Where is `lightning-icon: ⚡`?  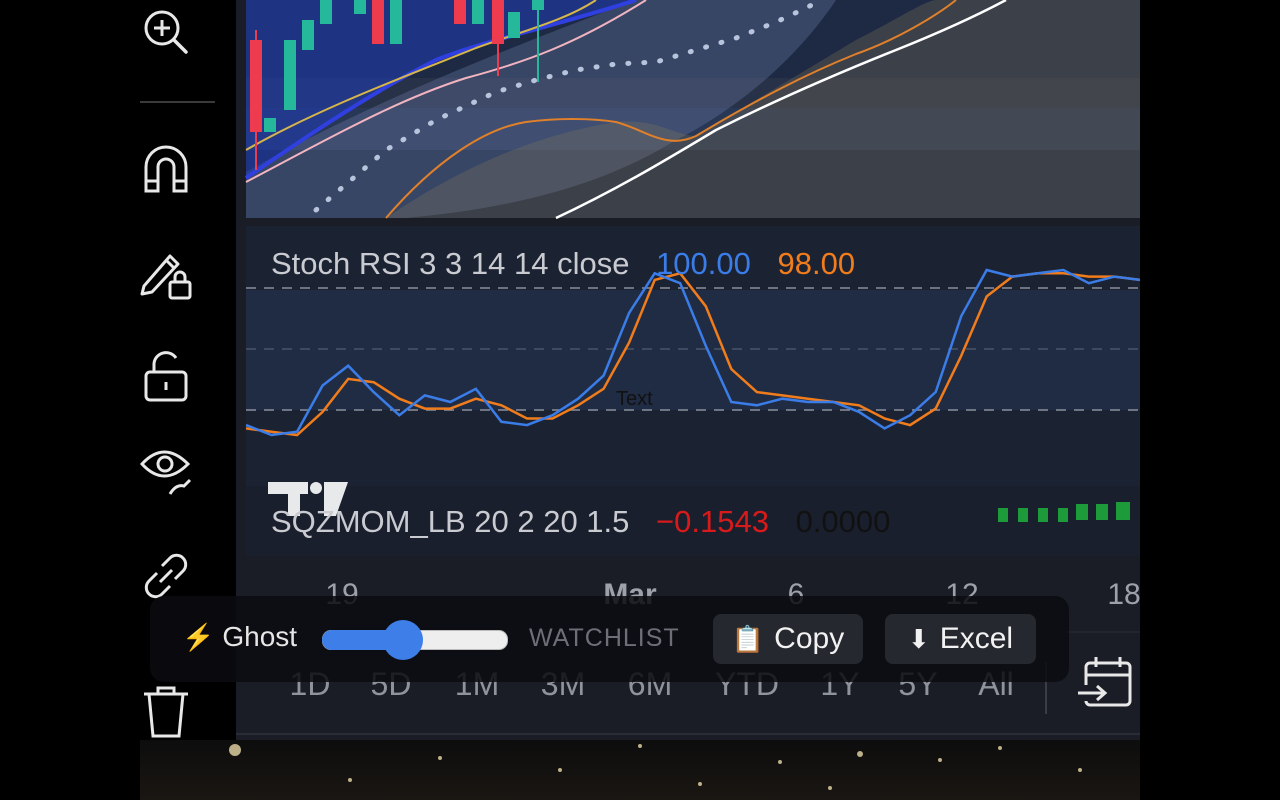
lightning-icon: ⚡ is located at coordinates (198, 636).